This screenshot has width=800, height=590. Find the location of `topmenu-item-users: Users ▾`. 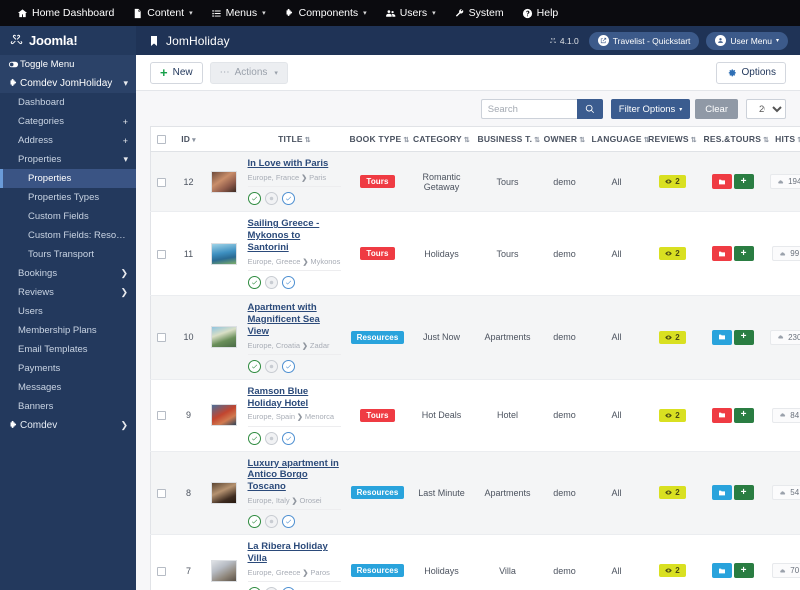

topmenu-item-users: Users ▾ is located at coordinates (410, 13).